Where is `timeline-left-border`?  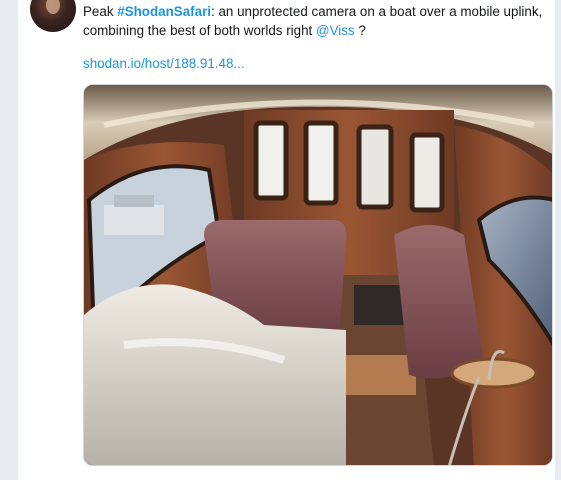
timeline-left-border is located at coordinates (9, 240).